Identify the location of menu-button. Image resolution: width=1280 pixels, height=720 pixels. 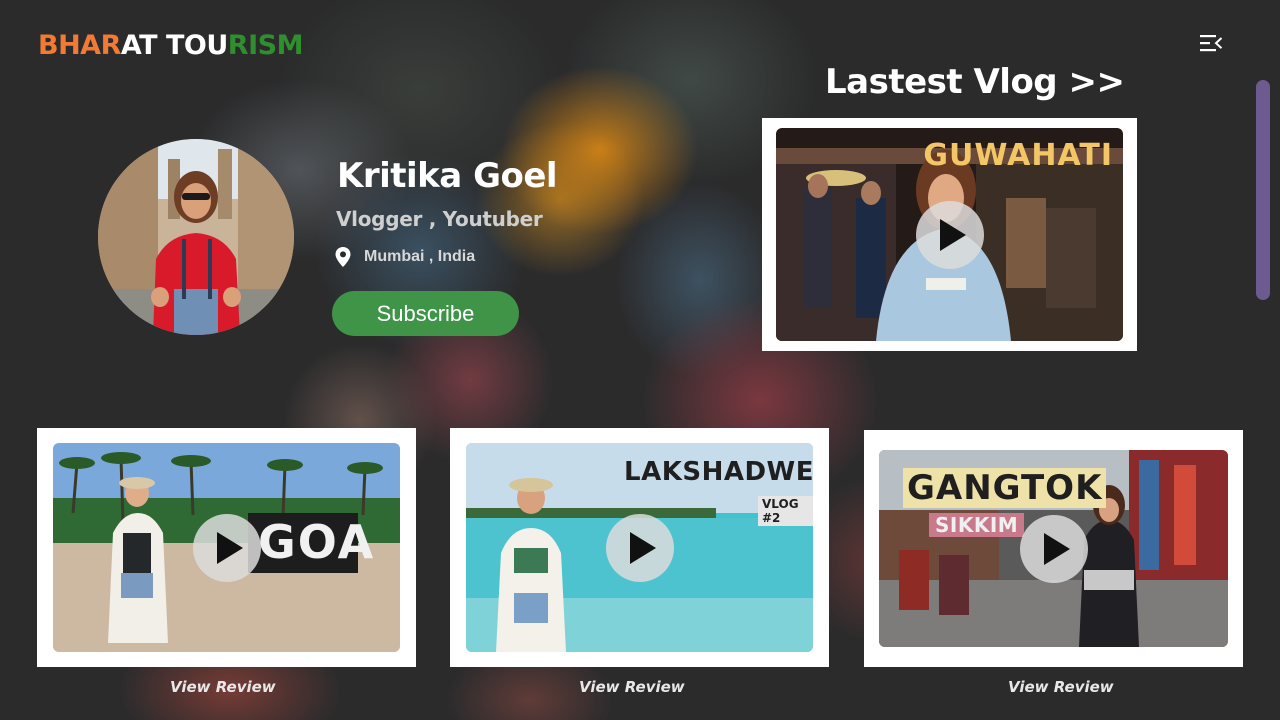
(1211, 43).